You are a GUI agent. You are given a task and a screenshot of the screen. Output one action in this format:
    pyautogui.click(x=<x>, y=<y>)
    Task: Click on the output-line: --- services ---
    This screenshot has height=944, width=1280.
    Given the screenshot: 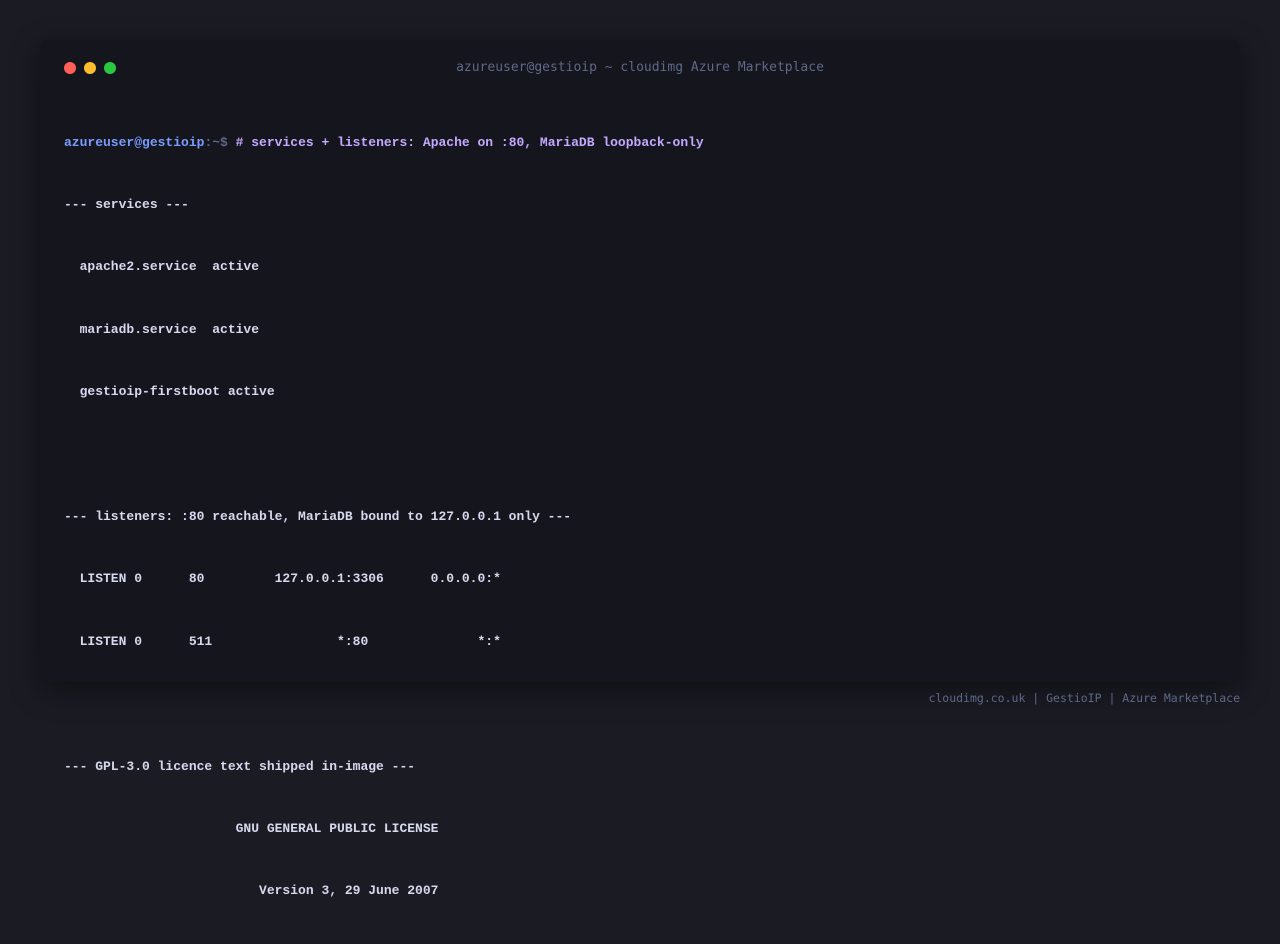 What is the action you would take?
    pyautogui.click(x=126, y=204)
    